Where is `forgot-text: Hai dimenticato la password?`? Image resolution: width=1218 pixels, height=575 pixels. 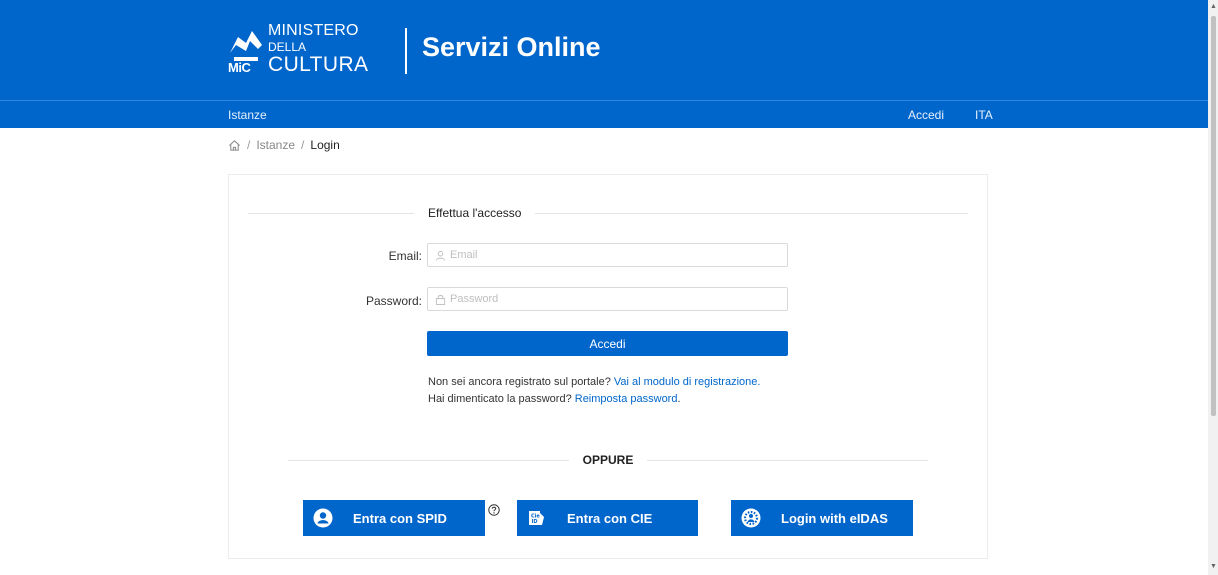
forgot-text: Hai dimenticato la password? is located at coordinates (500, 399).